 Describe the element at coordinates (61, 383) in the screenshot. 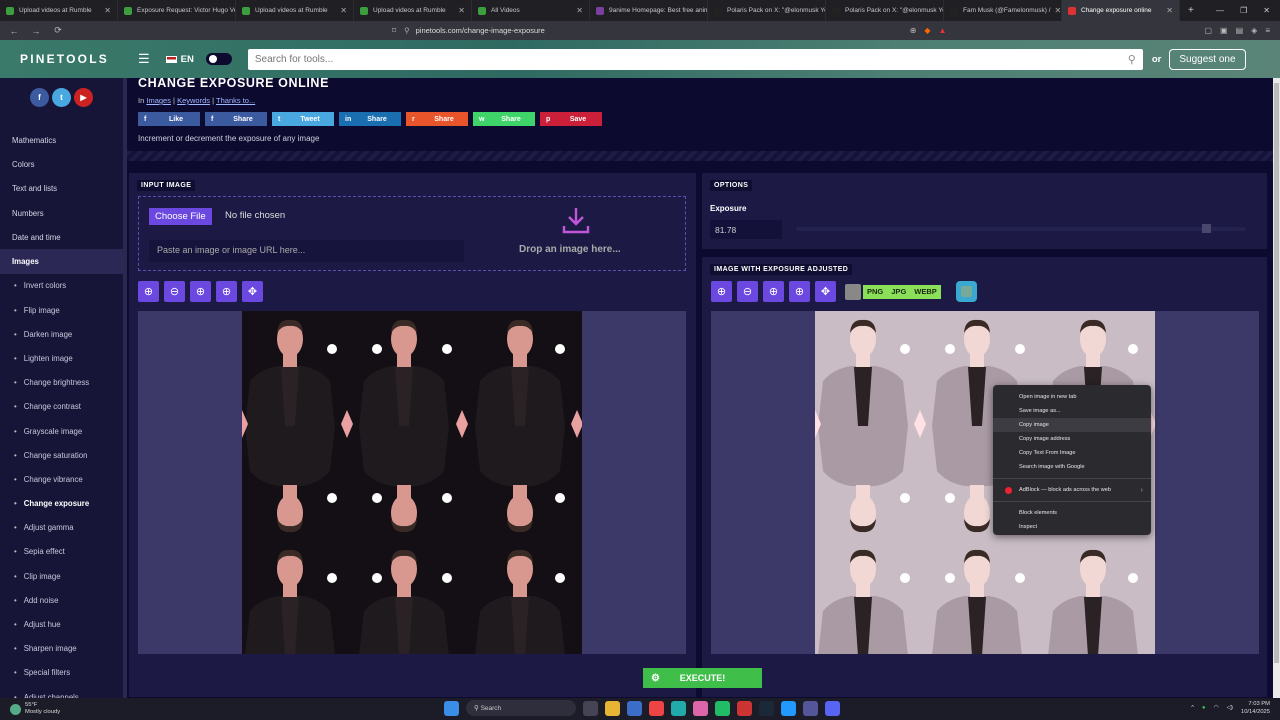

I see `sidebar-tool-link: Change brightness` at that location.